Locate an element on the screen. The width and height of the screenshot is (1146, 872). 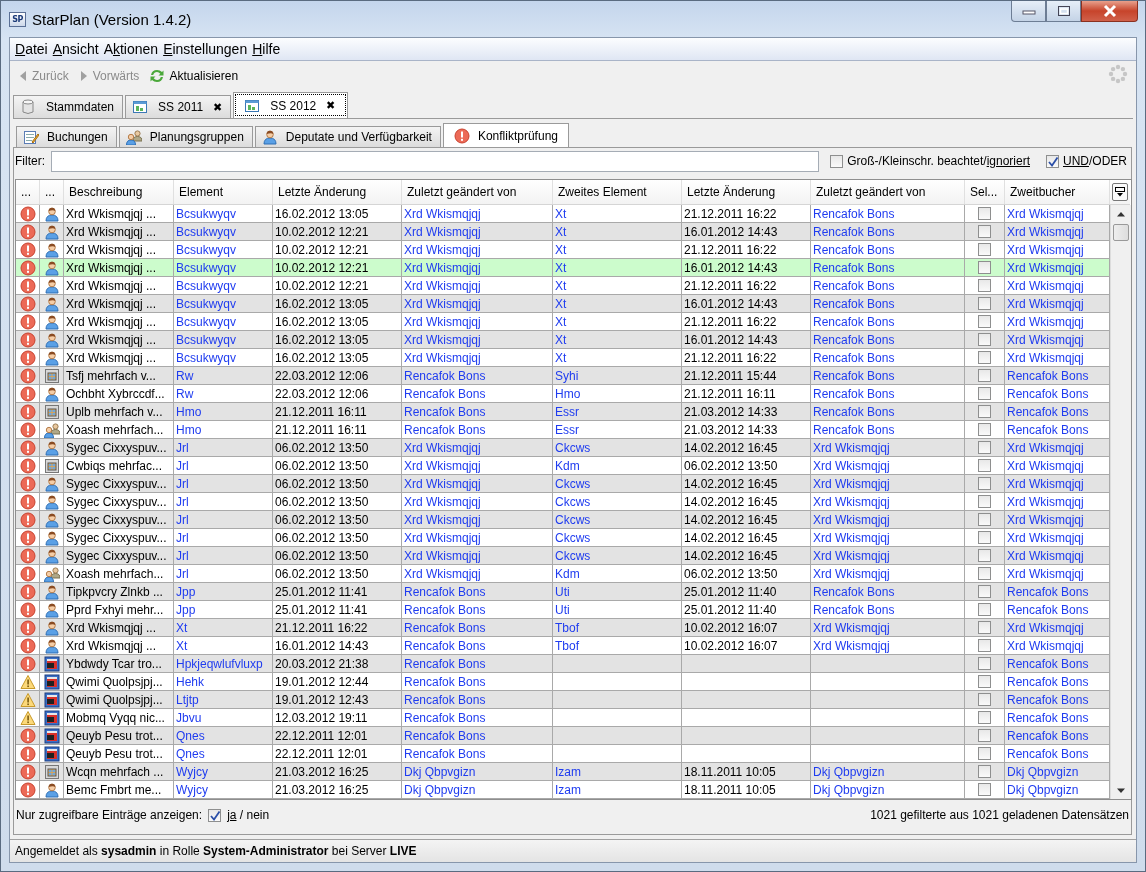
table-cell: Wyjcy is located at coordinates (223, 790).